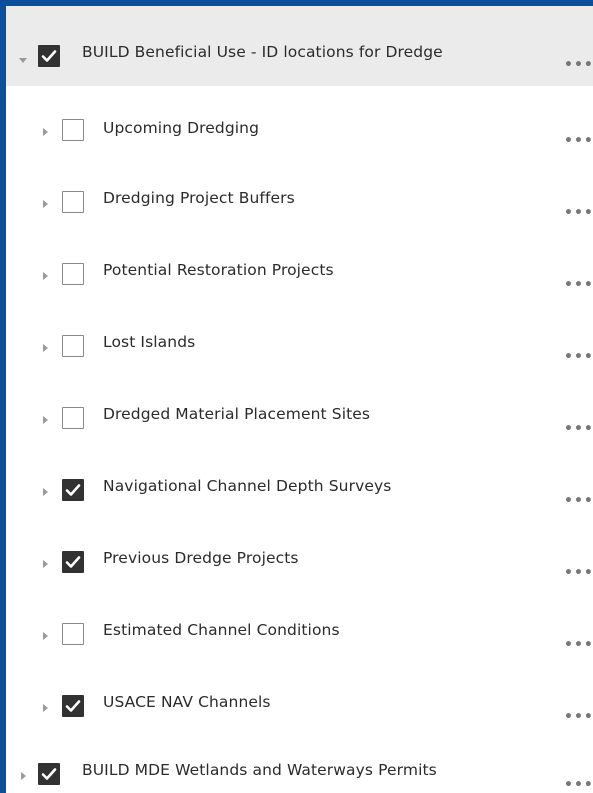 The height and width of the screenshot is (793, 593). Describe the element at coordinates (299, 137) in the screenshot. I see `layer-item-upcoming-dredging: Upcoming Dredging •••` at that location.